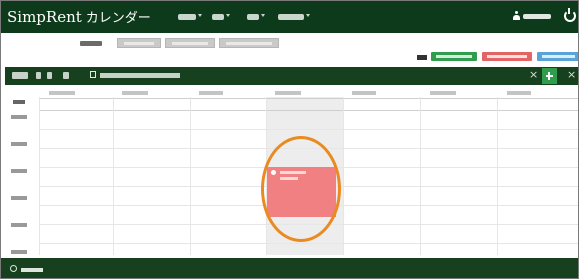 The width and height of the screenshot is (579, 279). Describe the element at coordinates (557, 56) in the screenshot. I see `status-badge-blue` at that location.